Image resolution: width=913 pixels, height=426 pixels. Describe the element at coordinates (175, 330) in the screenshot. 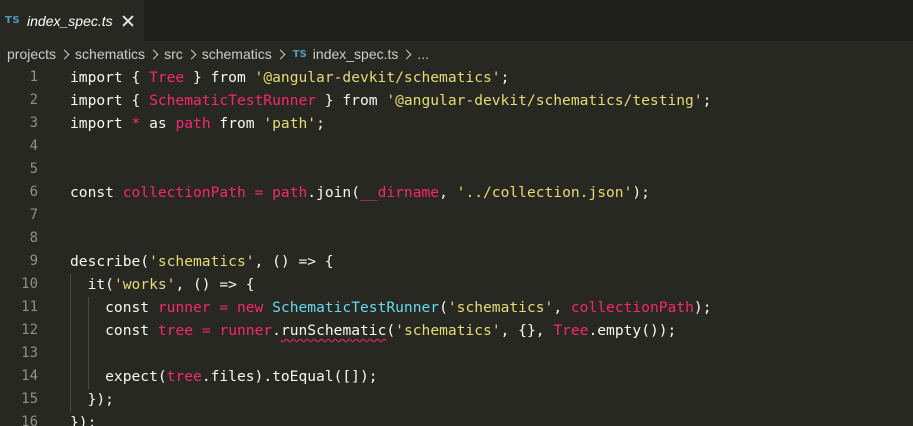

I see `code-token: tree` at that location.